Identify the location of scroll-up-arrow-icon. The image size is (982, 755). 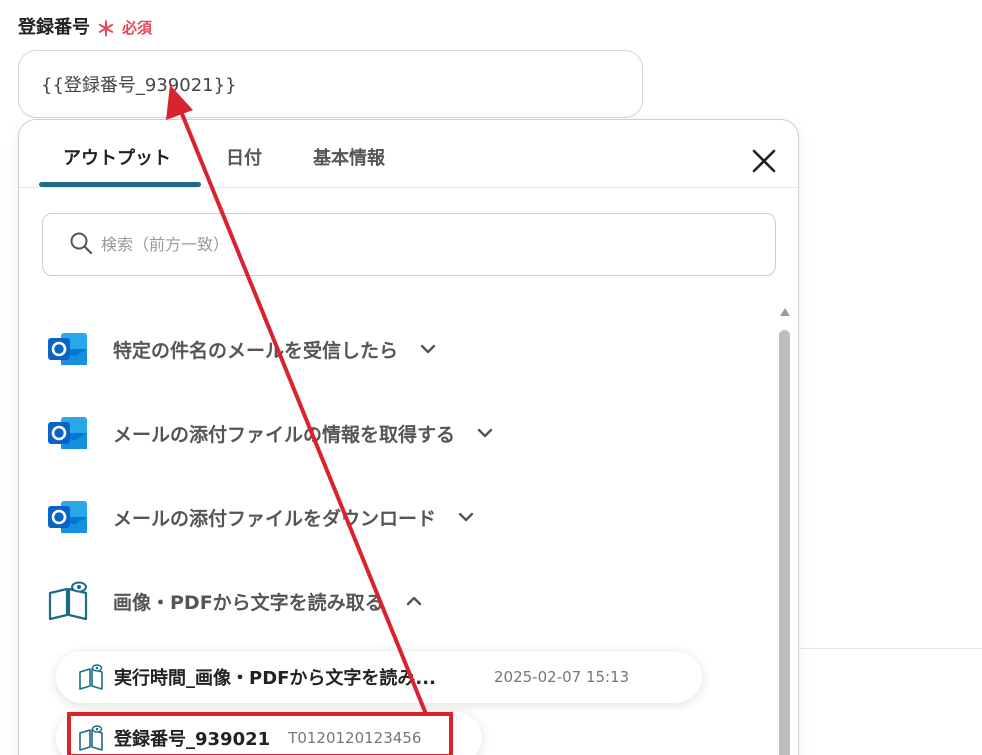
(785, 312).